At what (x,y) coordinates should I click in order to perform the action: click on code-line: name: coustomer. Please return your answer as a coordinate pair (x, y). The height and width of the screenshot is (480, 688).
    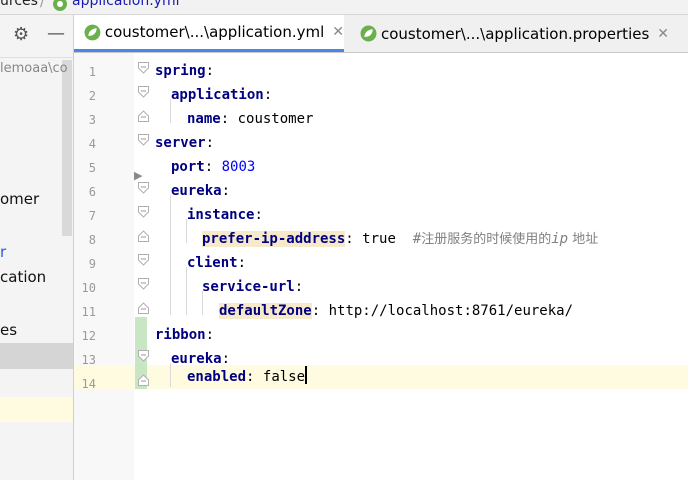
    Looking at the image, I should click on (250, 119).